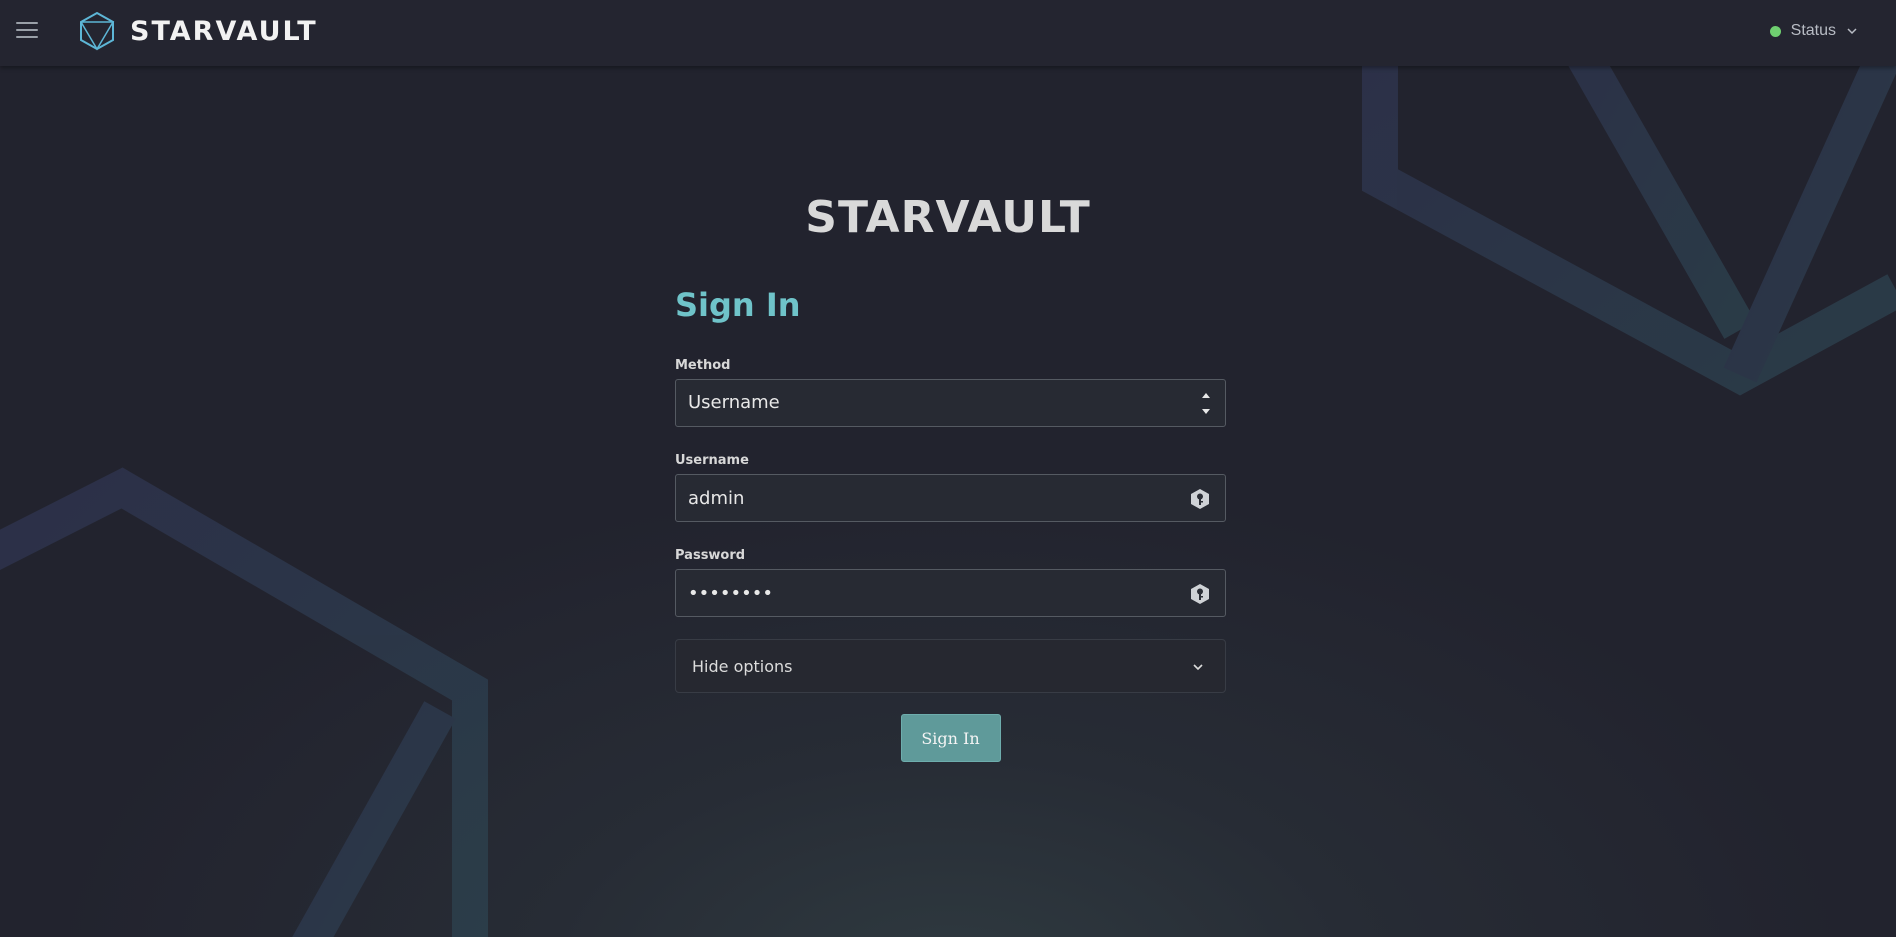  I want to click on password-label: Password, so click(710, 555).